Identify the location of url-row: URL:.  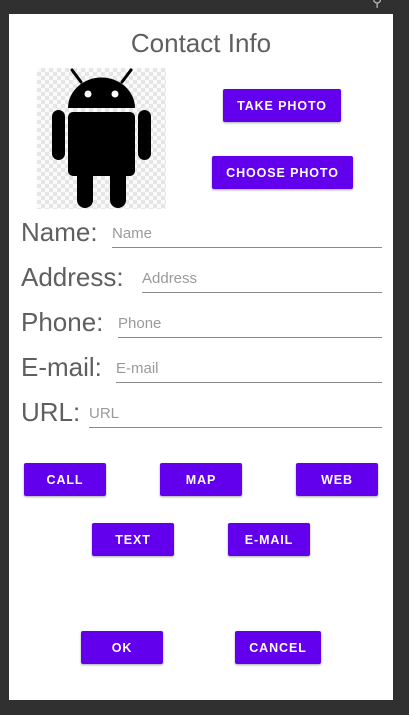
(201, 412).